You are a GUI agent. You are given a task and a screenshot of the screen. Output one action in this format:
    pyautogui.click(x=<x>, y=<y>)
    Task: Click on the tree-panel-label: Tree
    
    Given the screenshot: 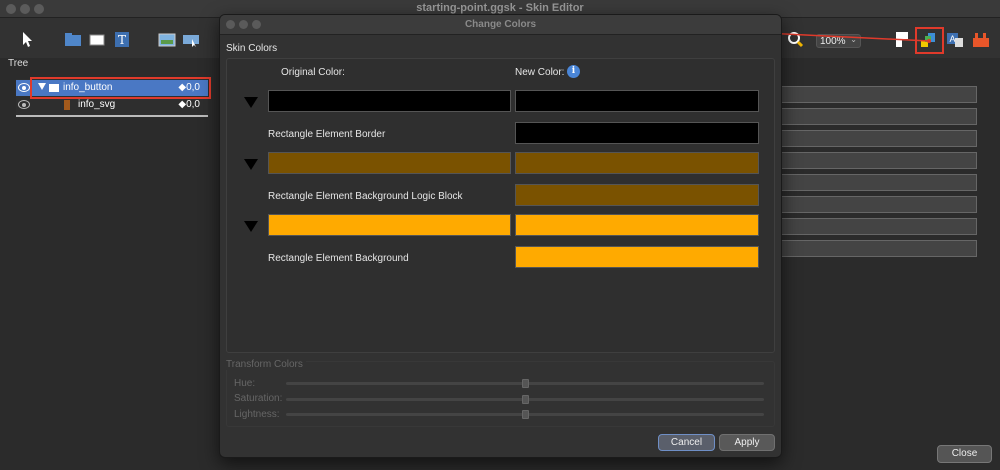 What is the action you would take?
    pyautogui.click(x=18, y=63)
    